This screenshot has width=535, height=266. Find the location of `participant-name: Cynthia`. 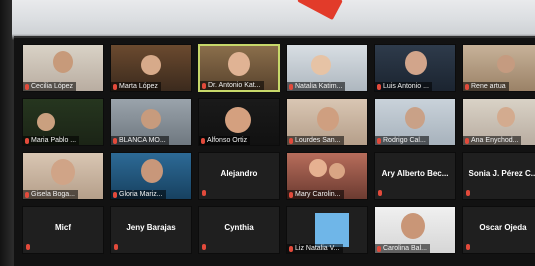

participant-name: Cynthia is located at coordinates (239, 227).